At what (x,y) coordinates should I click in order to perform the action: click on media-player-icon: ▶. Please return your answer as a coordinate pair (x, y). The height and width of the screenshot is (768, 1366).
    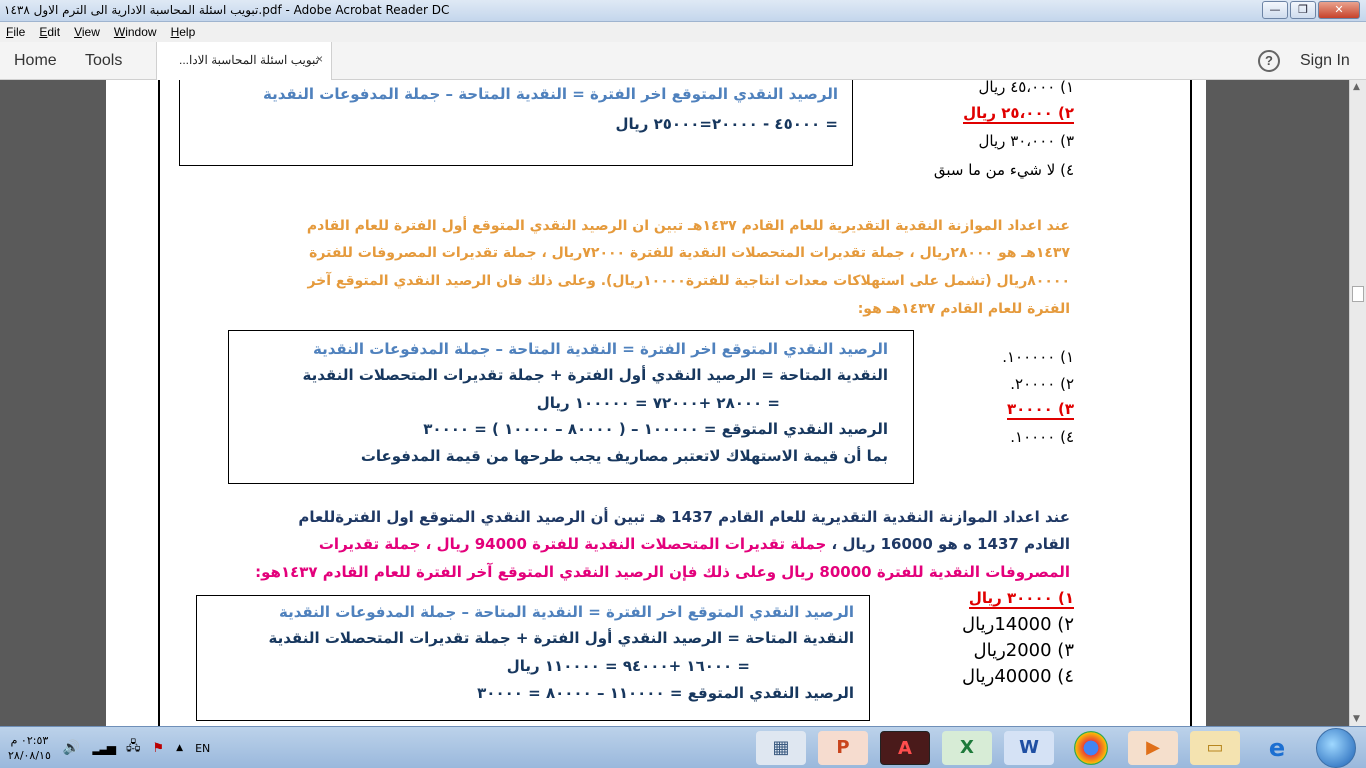
    Looking at the image, I should click on (1153, 748).